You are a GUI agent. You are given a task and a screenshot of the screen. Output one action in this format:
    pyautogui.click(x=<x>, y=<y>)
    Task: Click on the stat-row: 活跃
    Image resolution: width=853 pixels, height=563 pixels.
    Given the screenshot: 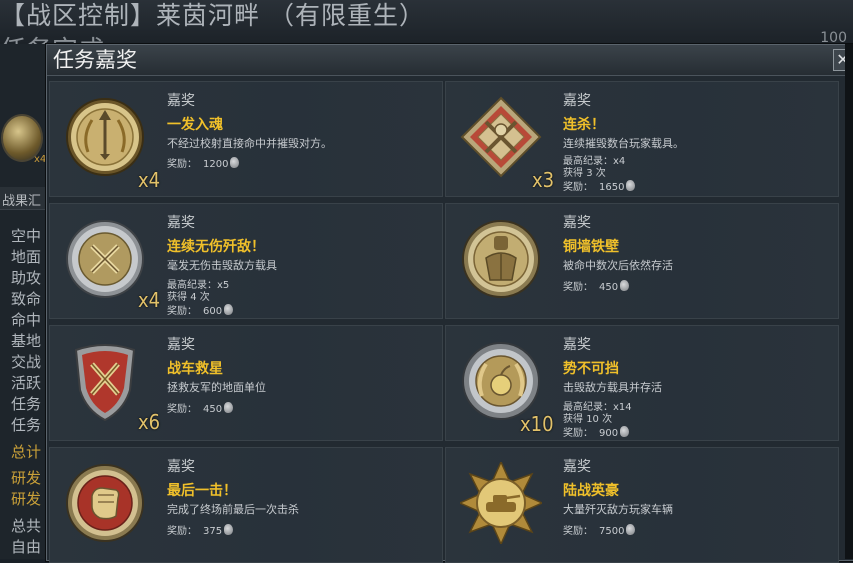 What is the action you would take?
    pyautogui.click(x=26, y=383)
    